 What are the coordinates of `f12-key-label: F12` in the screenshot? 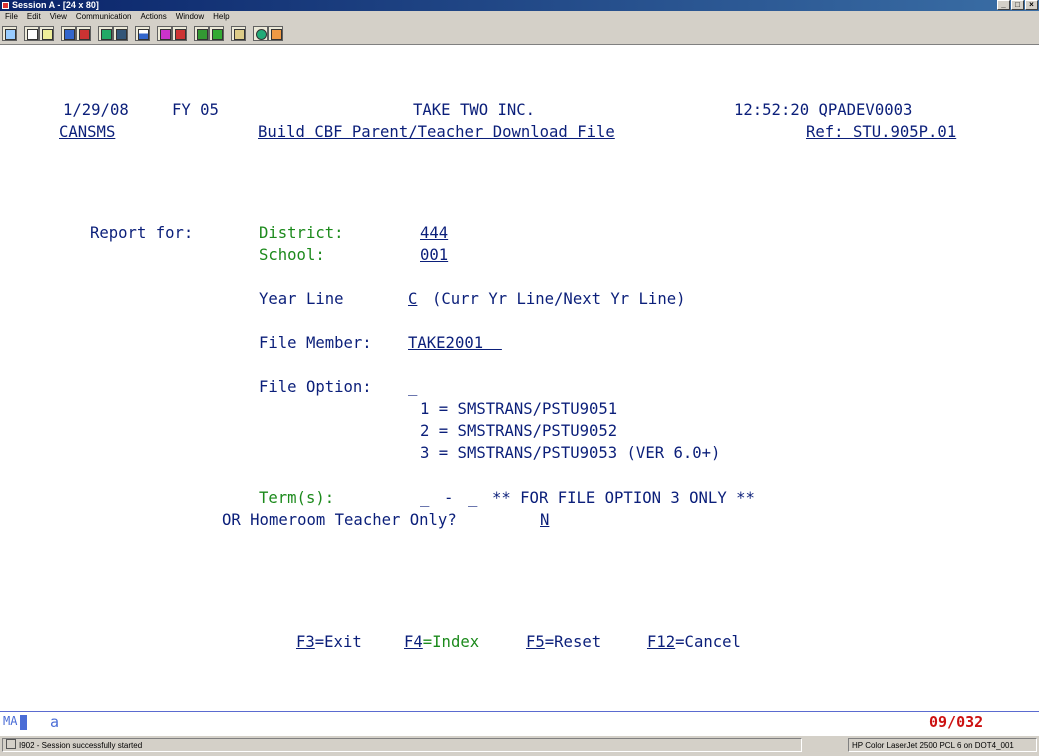 It's located at (661, 642).